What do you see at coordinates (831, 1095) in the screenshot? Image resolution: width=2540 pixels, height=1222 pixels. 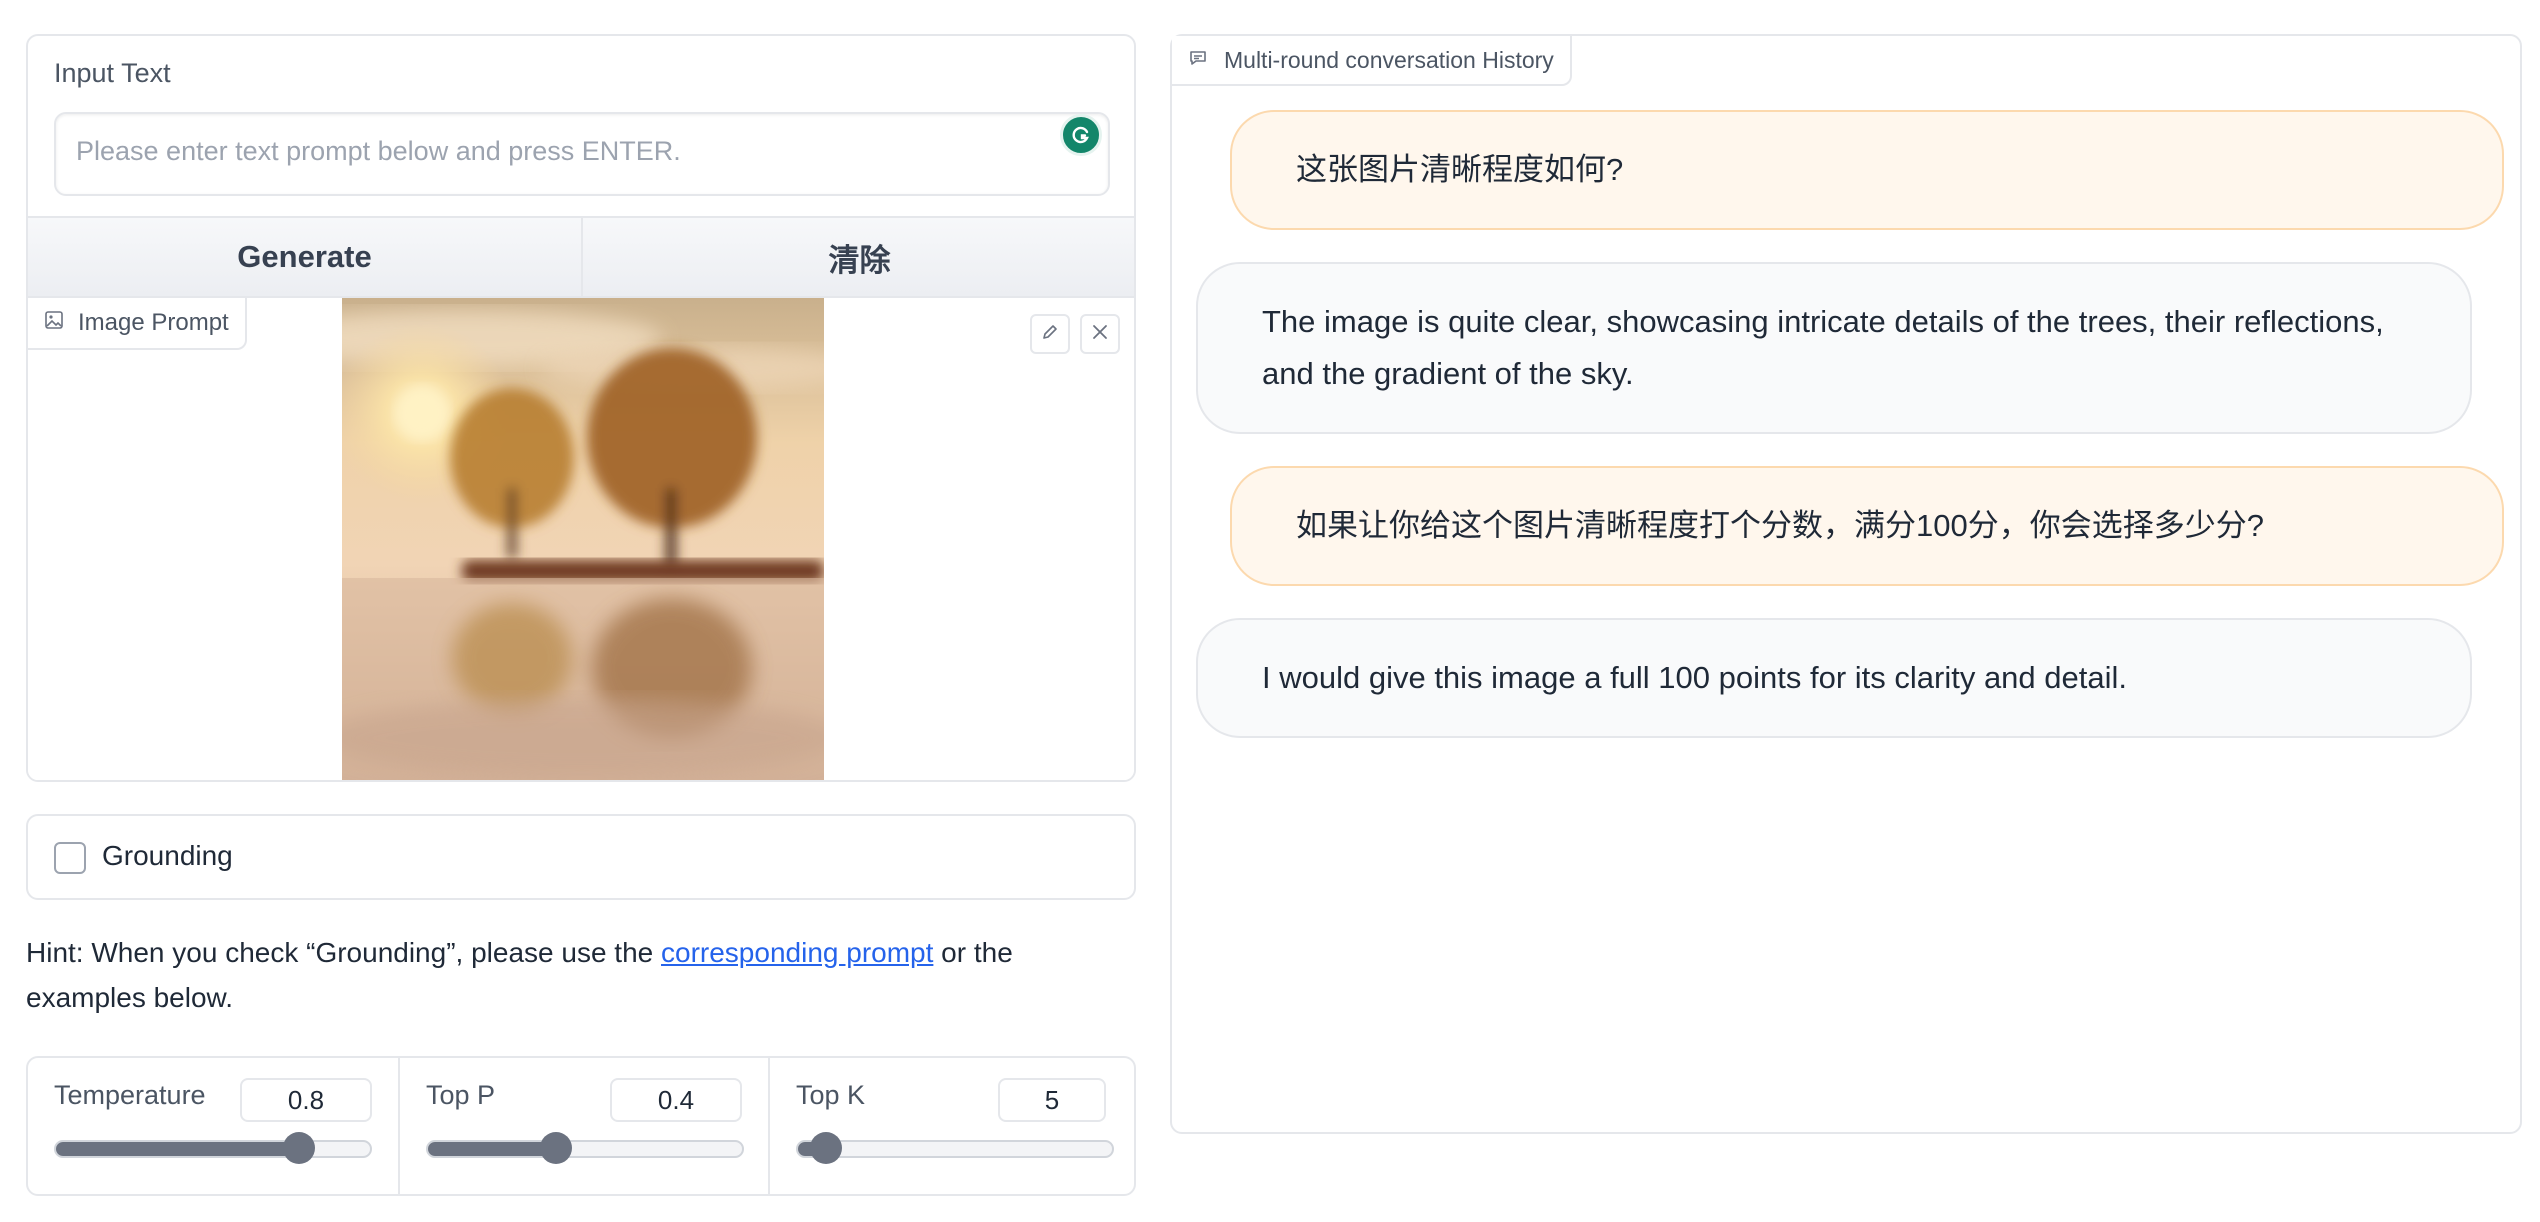 I see `top-k-label: Top K` at bounding box center [831, 1095].